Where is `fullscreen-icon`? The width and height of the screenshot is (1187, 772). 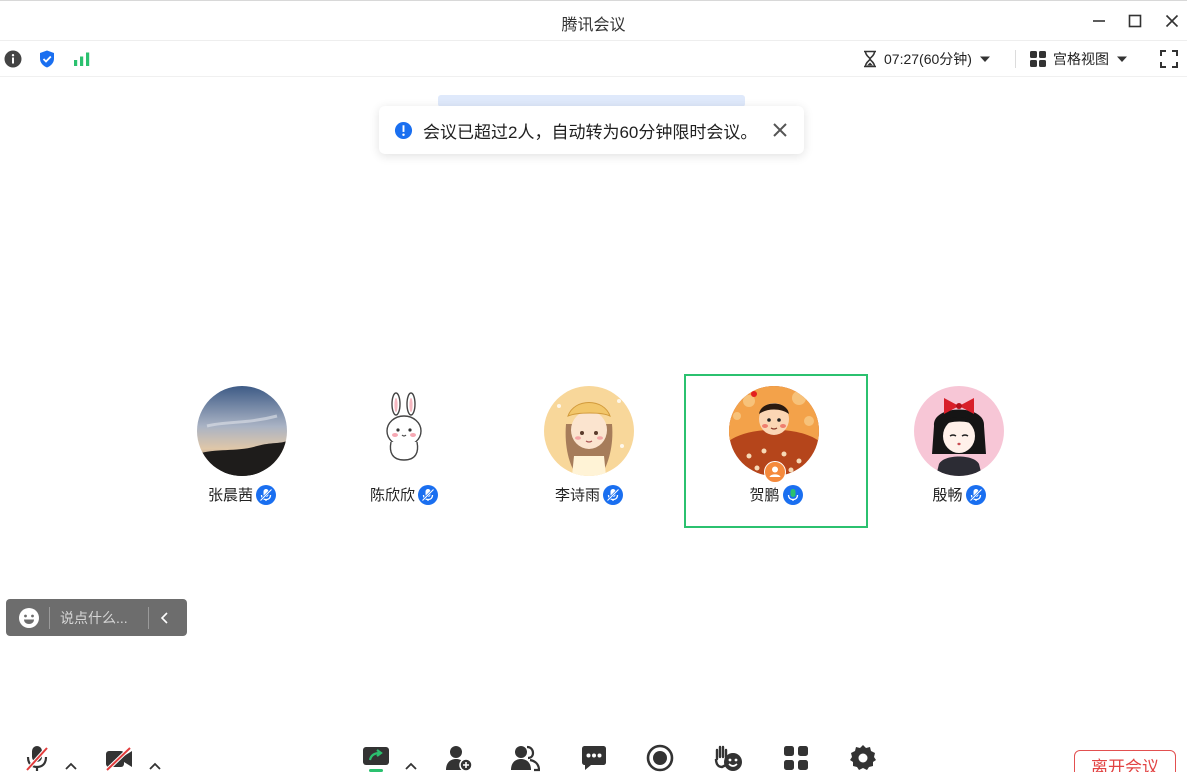
fullscreen-icon is located at coordinates (1169, 59).